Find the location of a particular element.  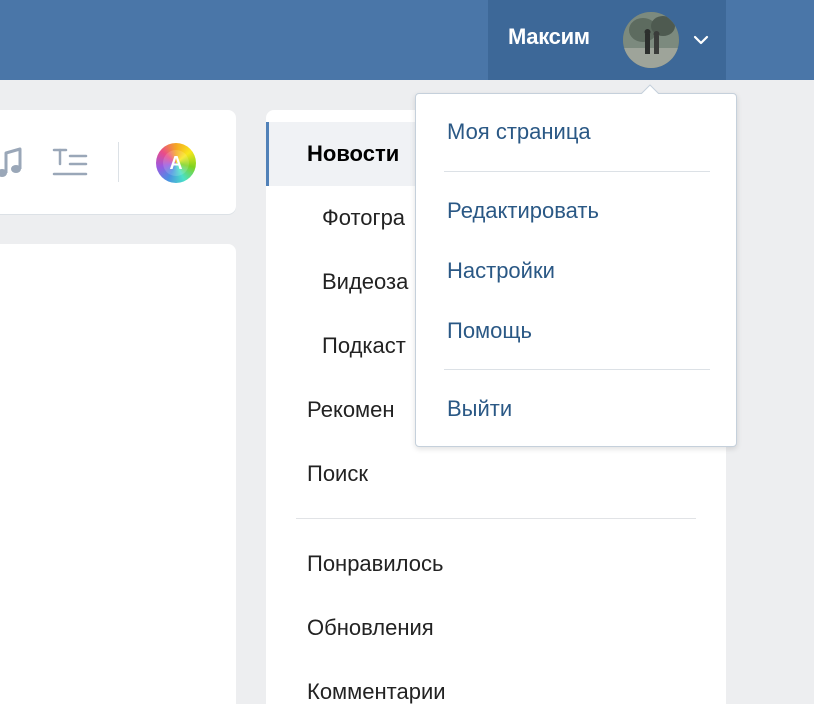

palette-letter: A is located at coordinates (176, 163).